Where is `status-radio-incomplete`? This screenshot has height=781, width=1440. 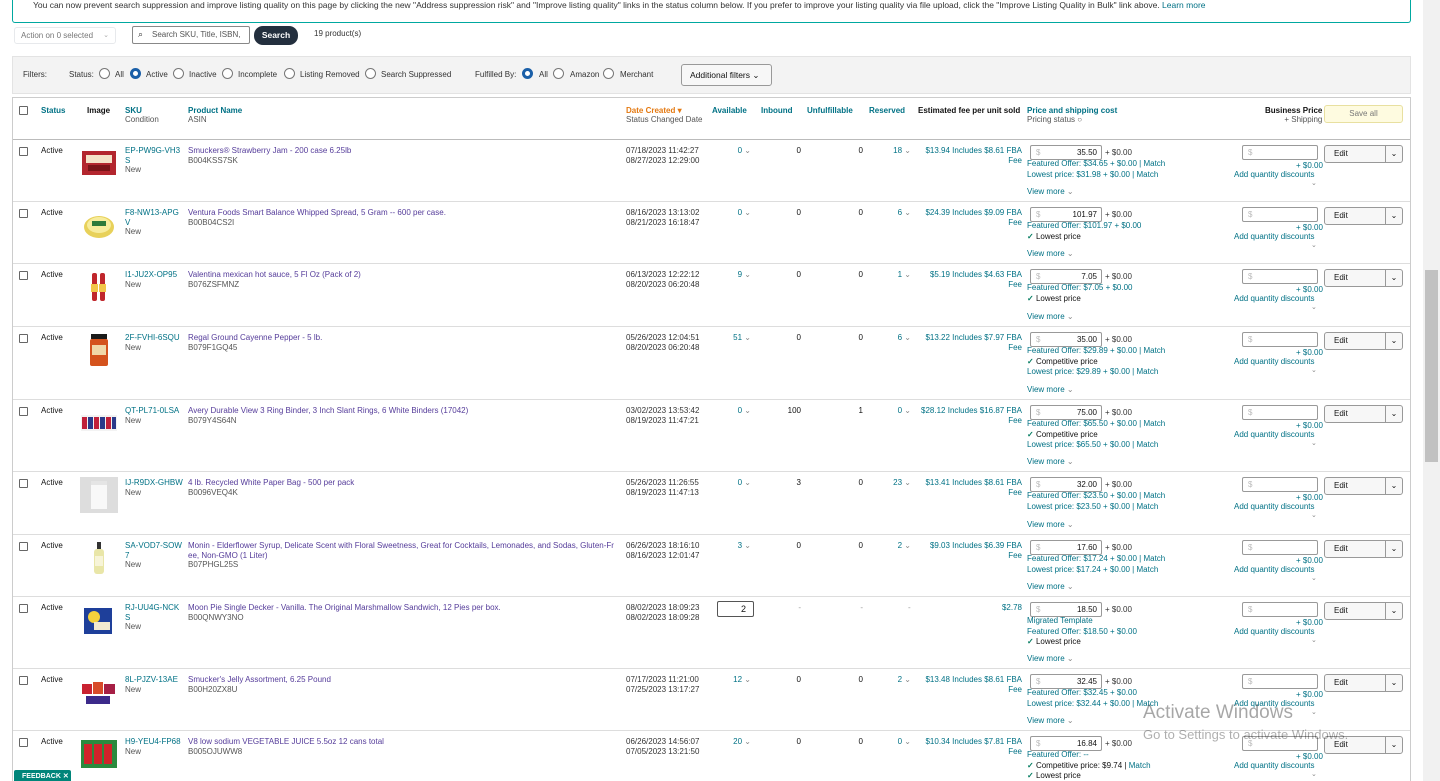 status-radio-incomplete is located at coordinates (227, 73).